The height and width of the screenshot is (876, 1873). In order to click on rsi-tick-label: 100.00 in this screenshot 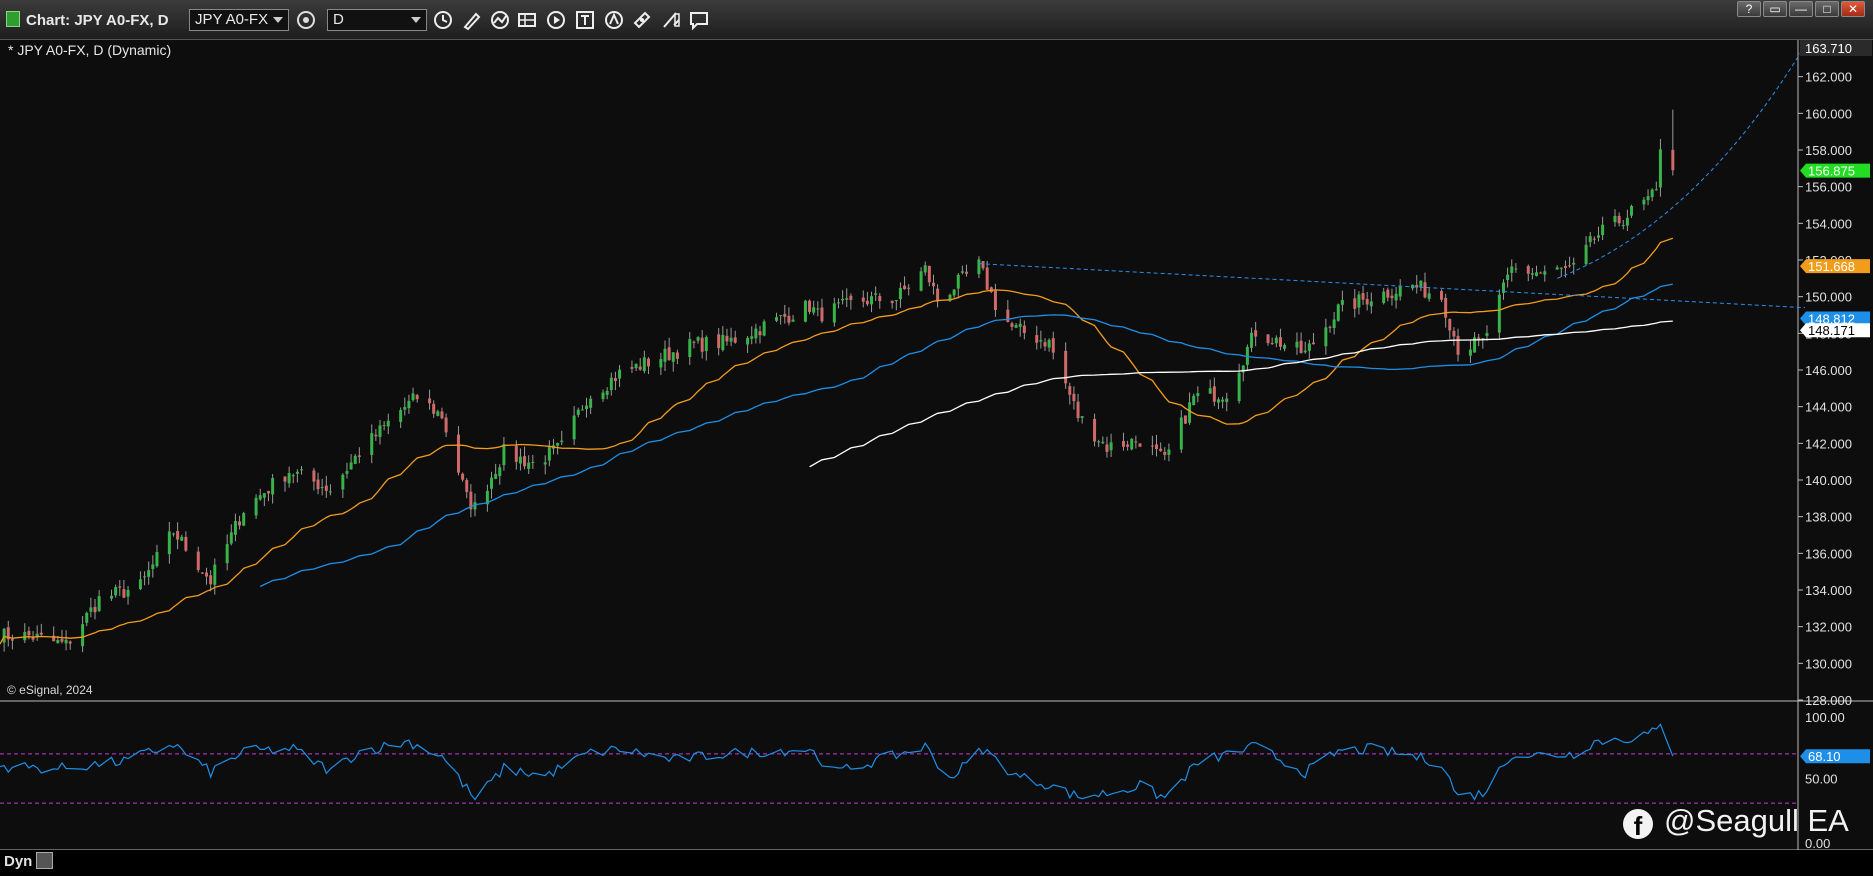, I will do `click(1825, 717)`.